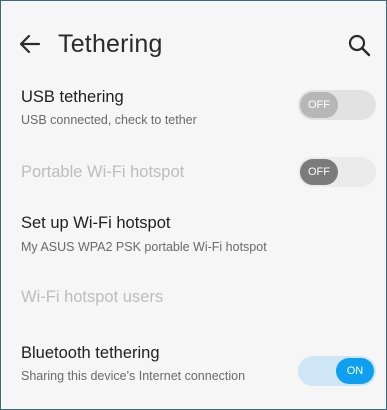  I want to click on bluetooth-tethering-toggle: ON, so click(337, 371).